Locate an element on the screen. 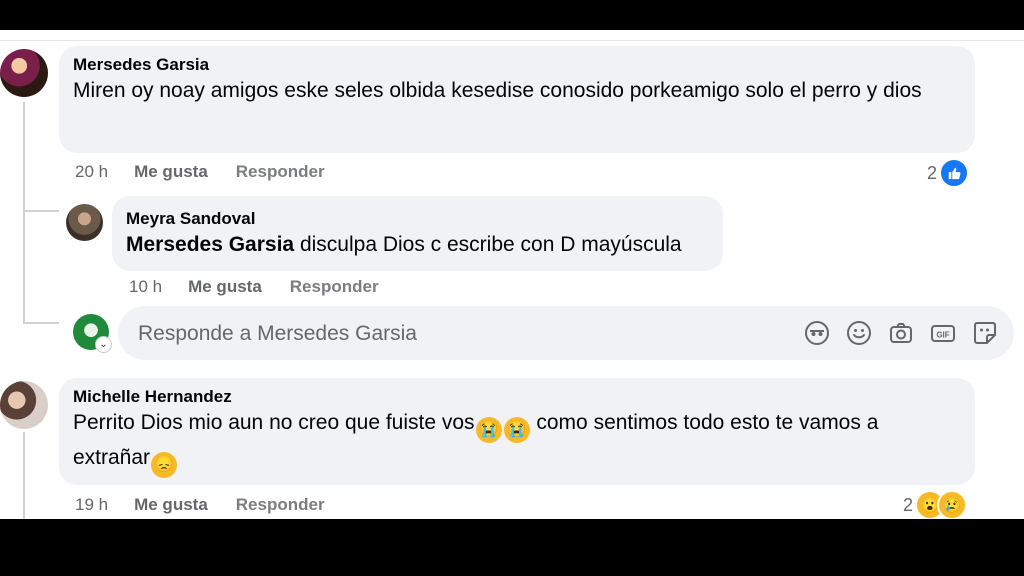 Image resolution: width=1024 pixels, height=576 pixels. divider is located at coordinates (512, 40).